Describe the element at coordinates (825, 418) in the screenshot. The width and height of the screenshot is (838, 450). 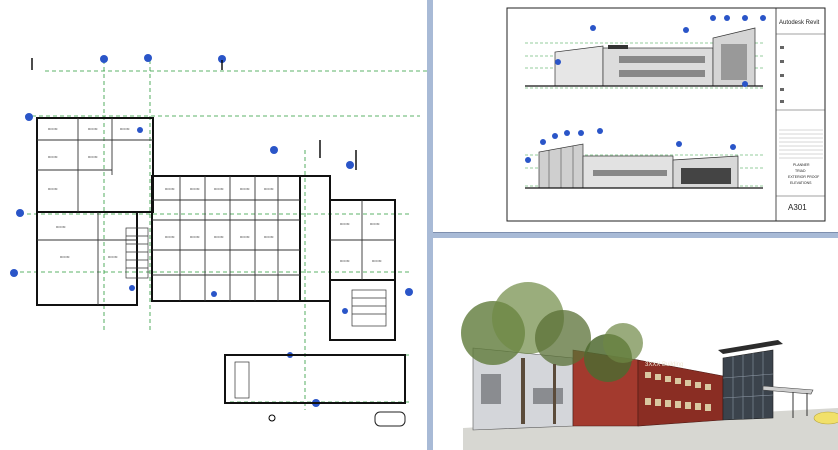
I see `car-icon` at that location.